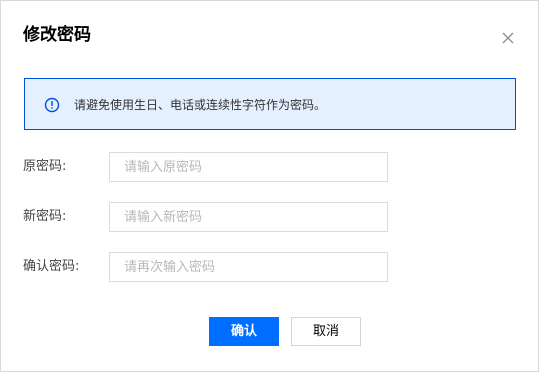 Image resolution: width=539 pixels, height=372 pixels. What do you see at coordinates (51, 266) in the screenshot?
I see `confirm-password-label: 确认密码:` at bounding box center [51, 266].